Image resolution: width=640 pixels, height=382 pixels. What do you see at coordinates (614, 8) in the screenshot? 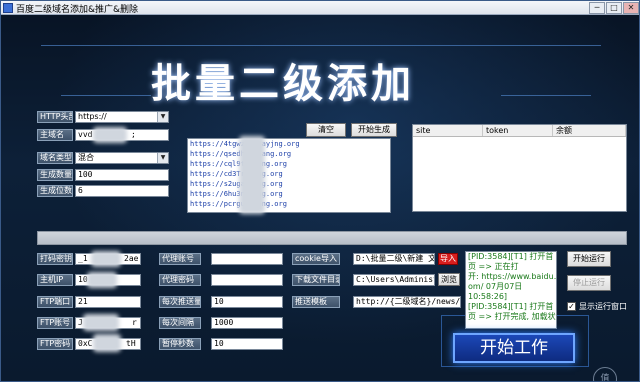
I see `maximize-button: □` at bounding box center [614, 8].